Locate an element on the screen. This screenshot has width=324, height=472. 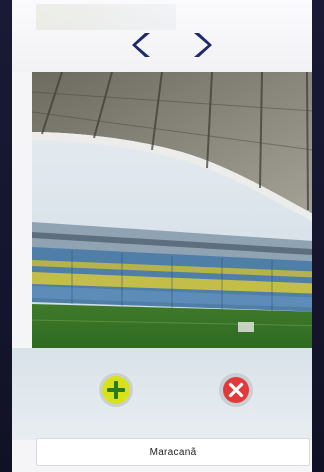
prev-button is located at coordinates (143, 45).